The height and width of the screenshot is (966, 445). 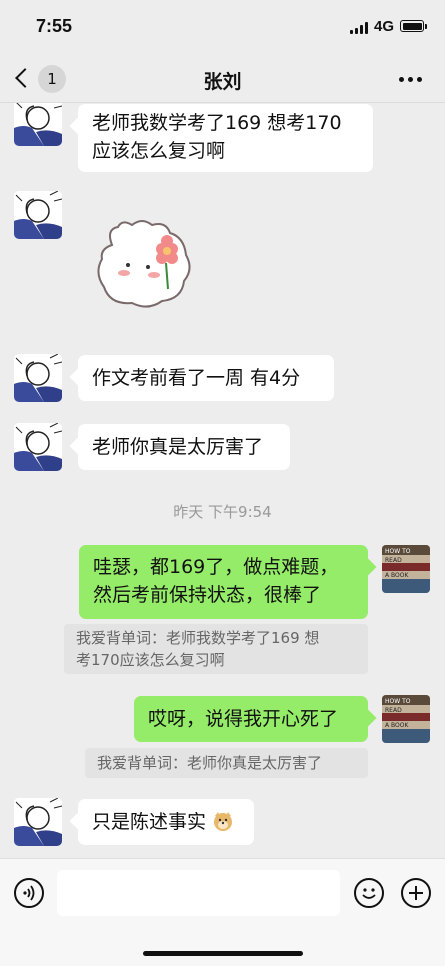 I want to click on emoji-icon, so click(x=369, y=893).